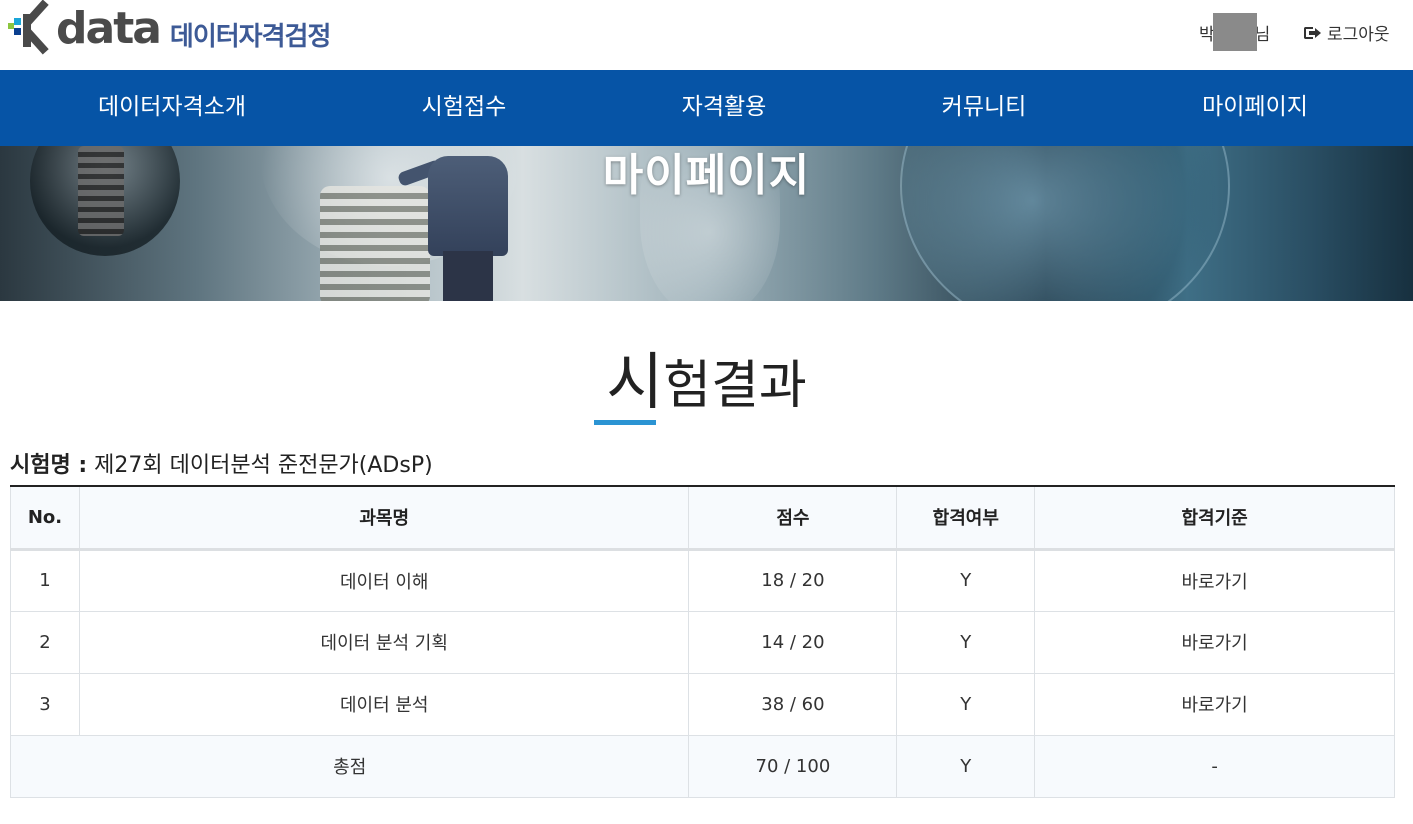 Image resolution: width=1413 pixels, height=824 pixels. I want to click on nav-item-qualification-use: 자격활용, so click(724, 108).